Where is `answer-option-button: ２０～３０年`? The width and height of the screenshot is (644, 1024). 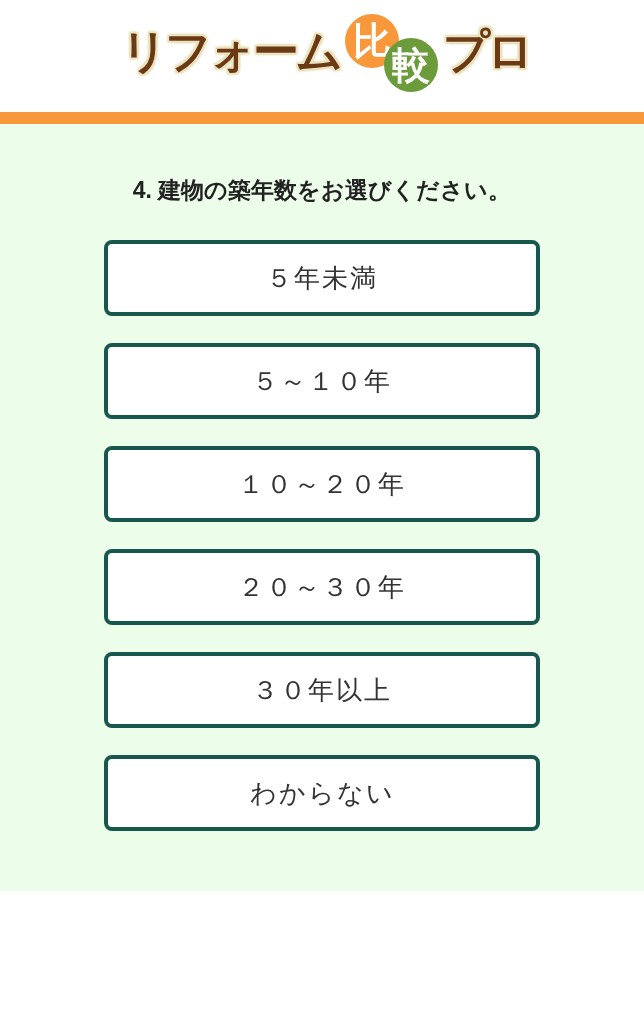
answer-option-button: ２０～３０年 is located at coordinates (322, 587).